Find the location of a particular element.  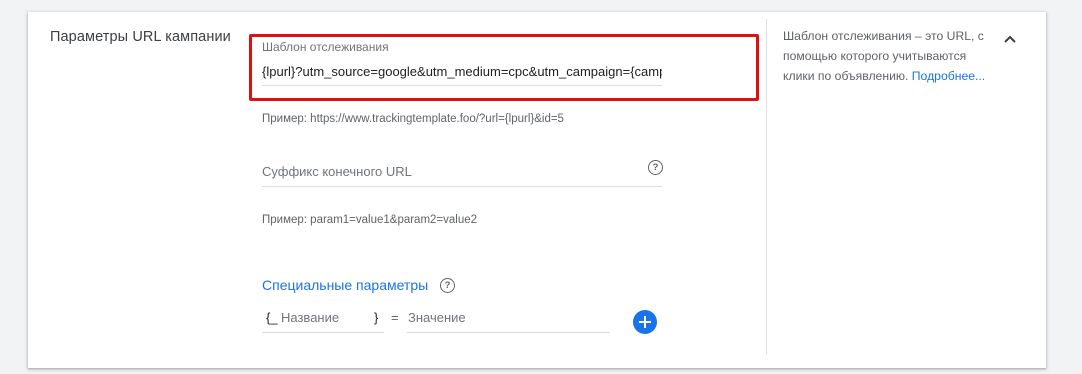

custom-param-name-underline is located at coordinates (323, 332).